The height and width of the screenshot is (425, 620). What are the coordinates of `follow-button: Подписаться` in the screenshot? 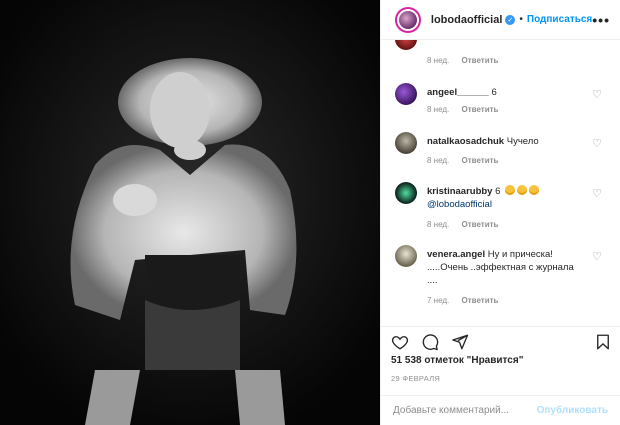 It's located at (559, 19).